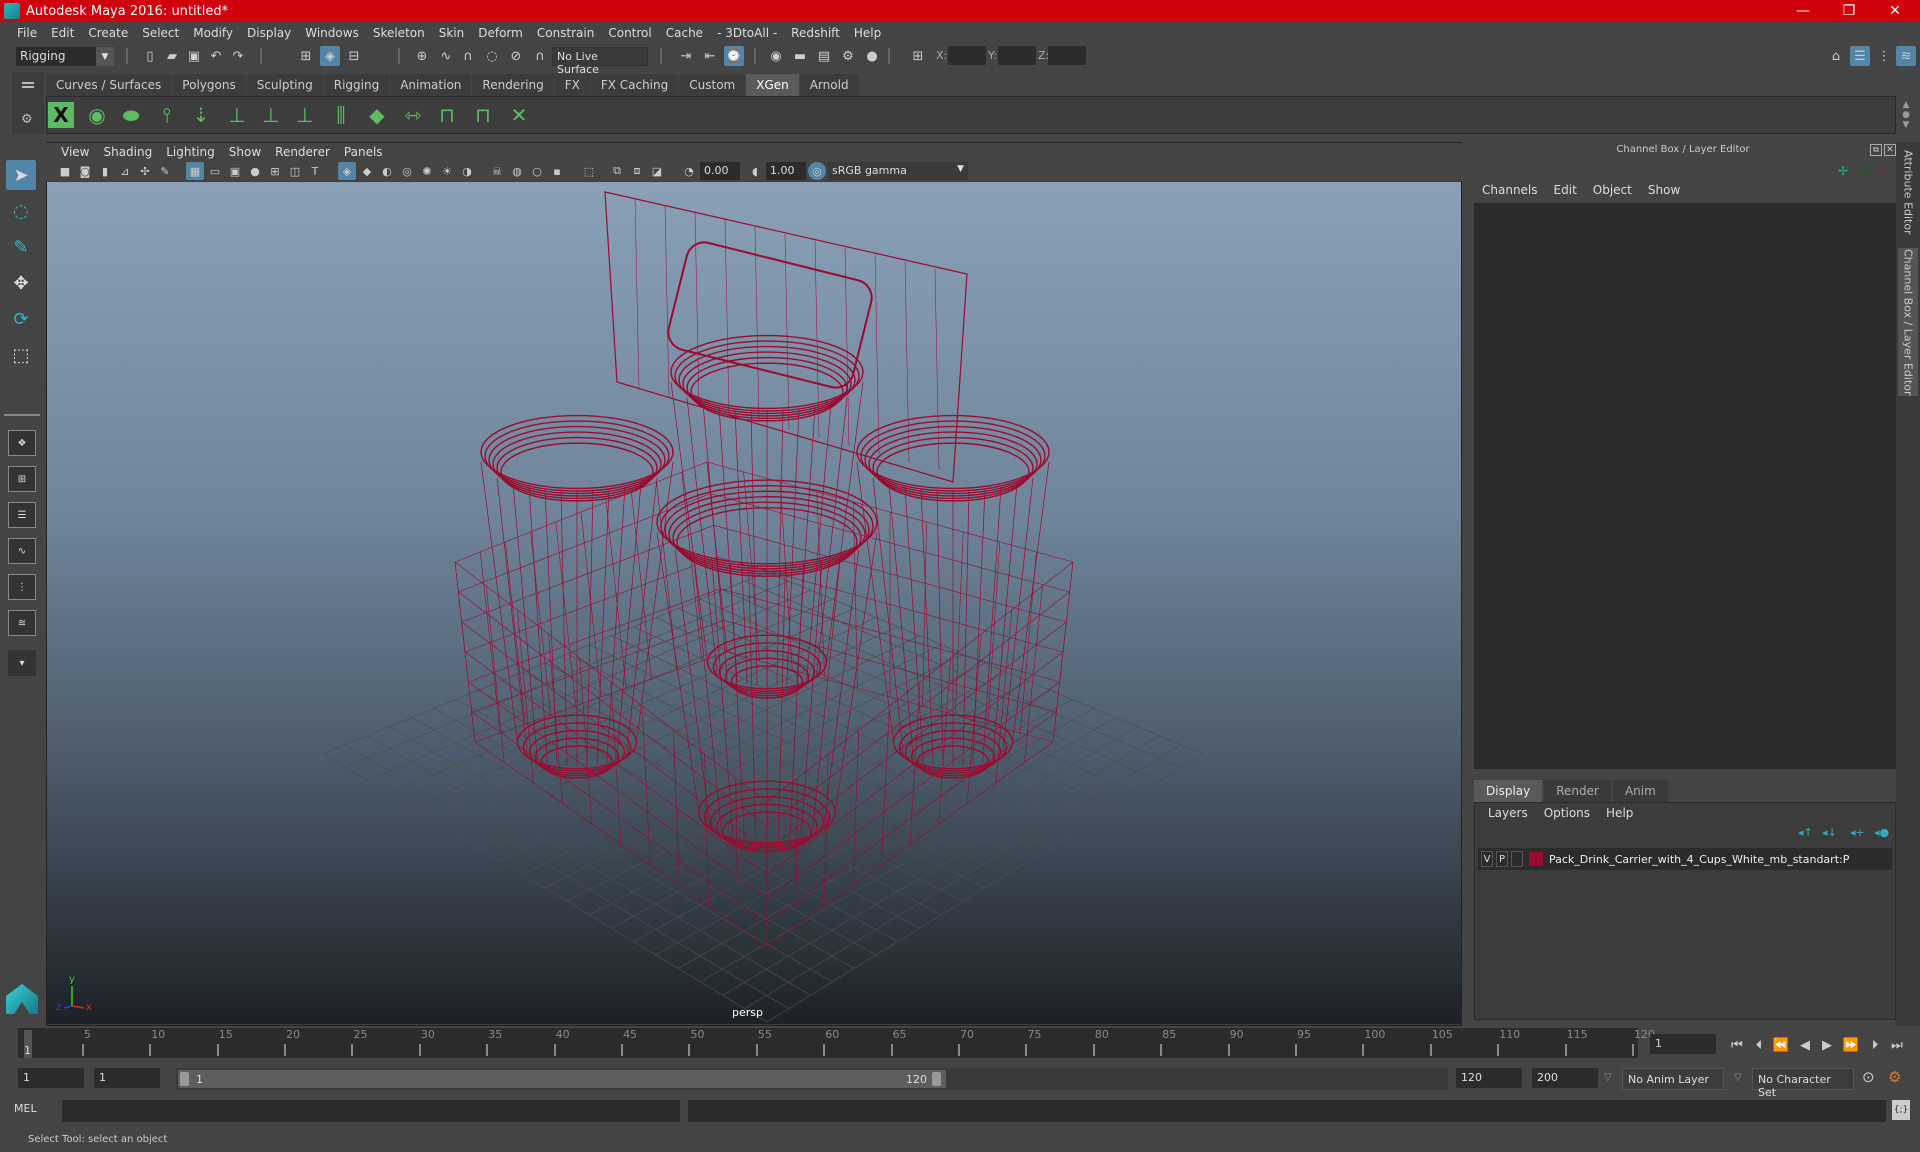 Image resolution: width=1920 pixels, height=1152 pixels. What do you see at coordinates (898, 171) in the screenshot?
I see `color-space-dropdown: sRGB gamma ▼` at bounding box center [898, 171].